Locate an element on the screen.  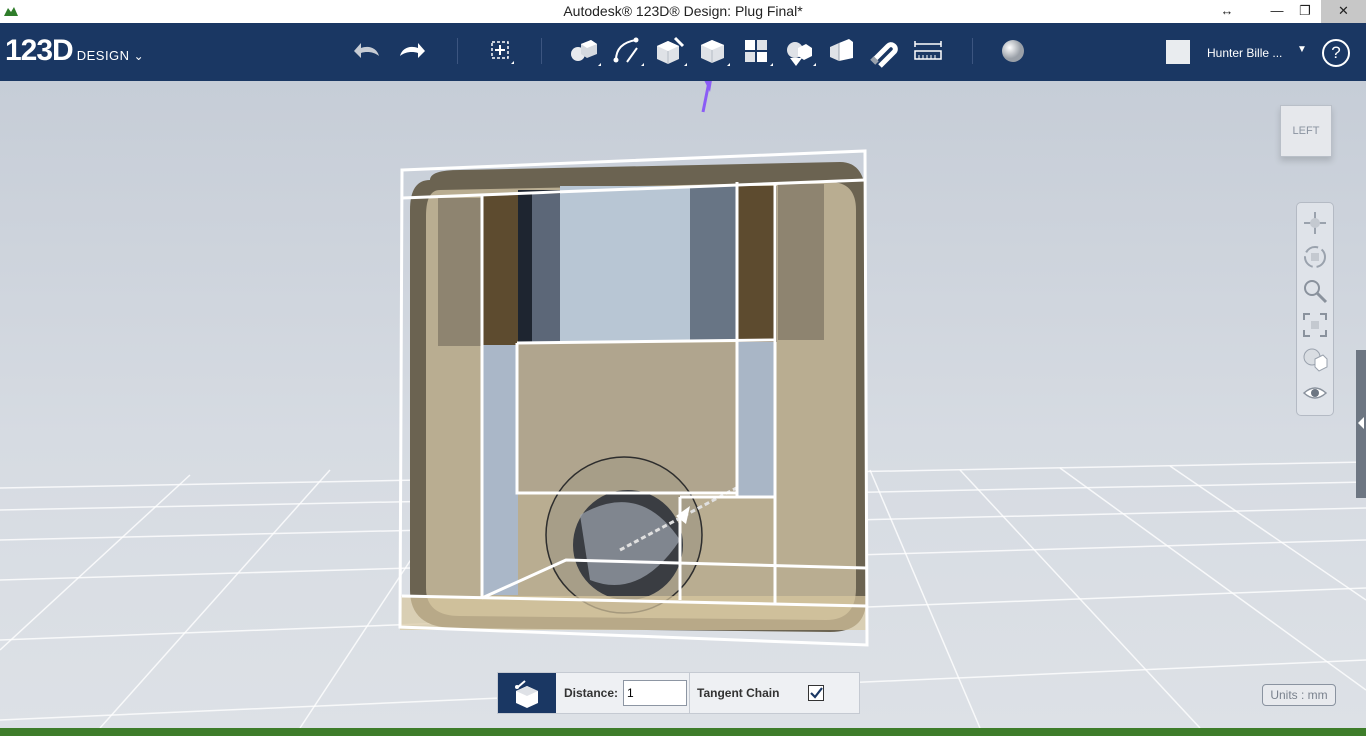
minimize-button: — is located at coordinates (1277, 11).